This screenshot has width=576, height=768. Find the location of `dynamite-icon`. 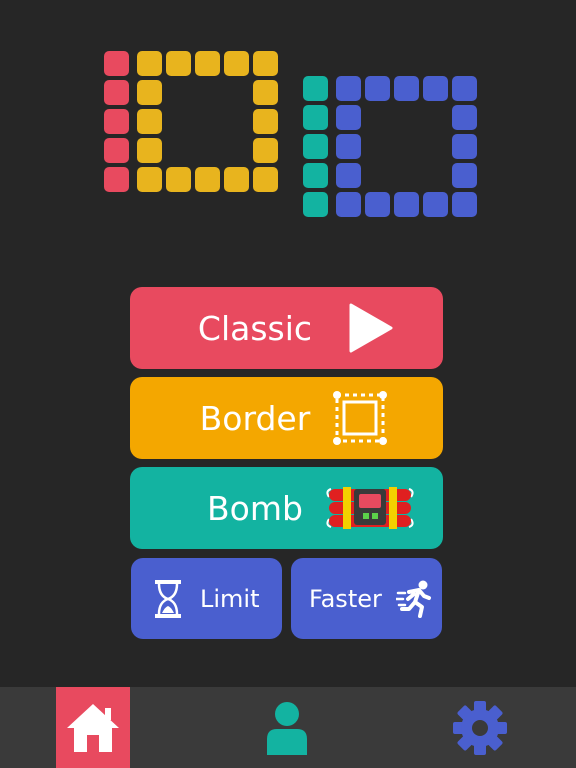

dynamite-icon is located at coordinates (370, 508).